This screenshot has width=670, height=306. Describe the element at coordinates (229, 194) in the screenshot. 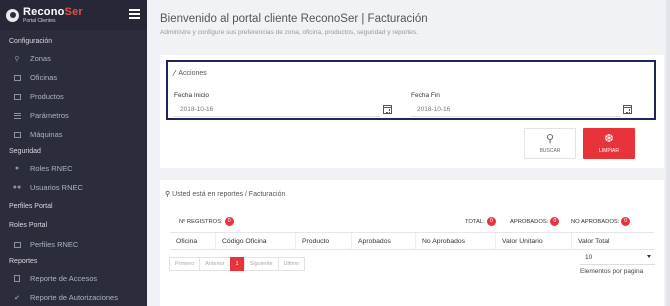

I see `breadcrumb-text: Usted está en reportes / Facturación` at that location.